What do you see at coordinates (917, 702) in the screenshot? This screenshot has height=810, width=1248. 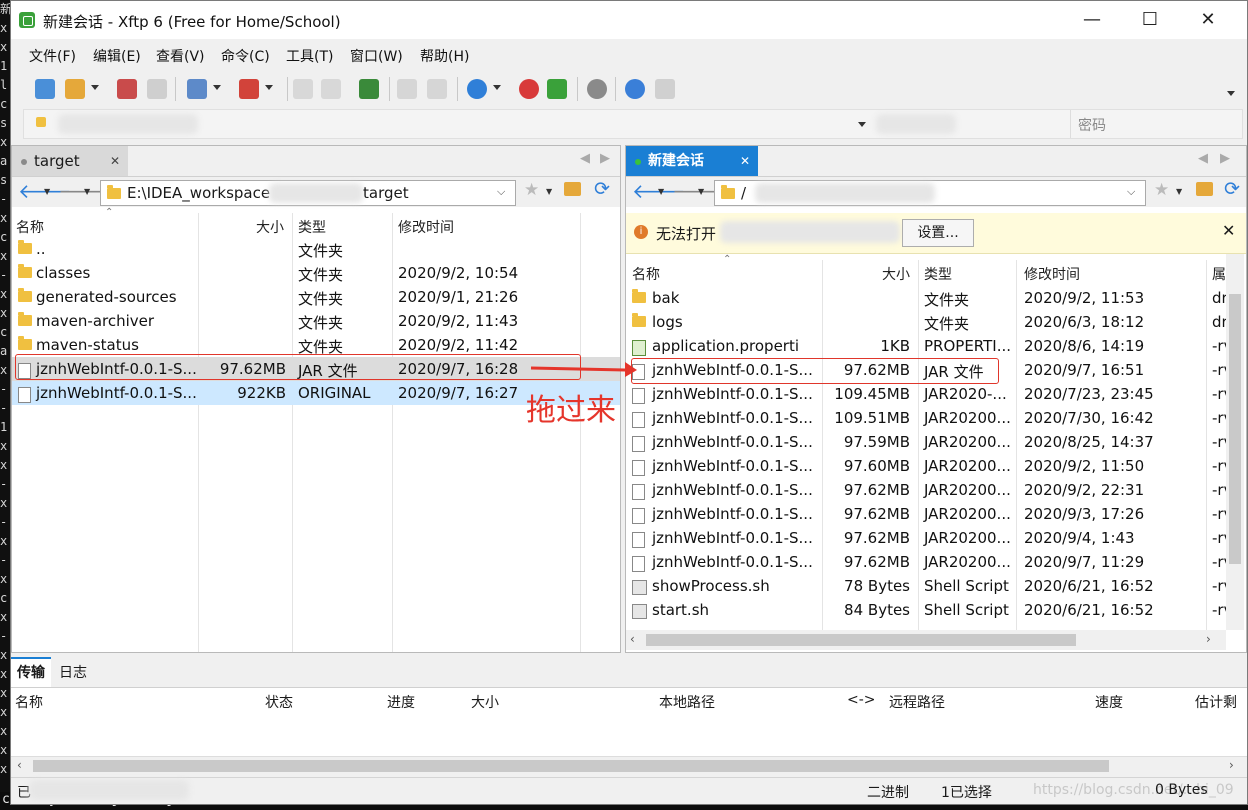 I see `col-remote-path: 远程路径` at bounding box center [917, 702].